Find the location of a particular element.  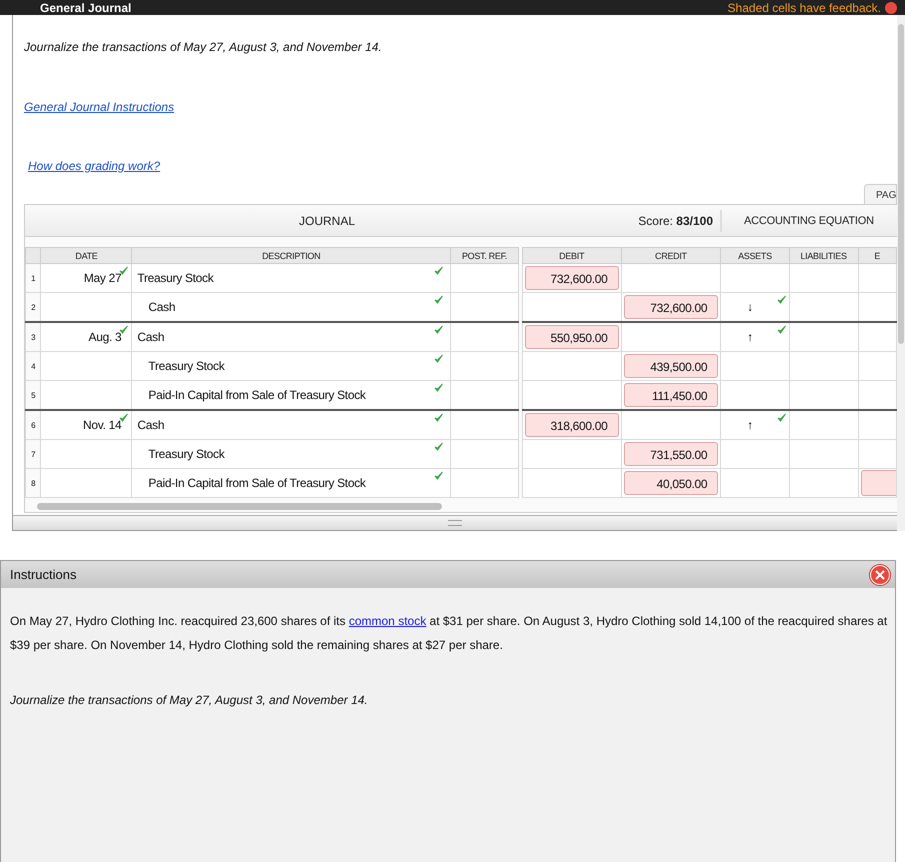

assets-arrow: ↓ is located at coordinates (750, 307).